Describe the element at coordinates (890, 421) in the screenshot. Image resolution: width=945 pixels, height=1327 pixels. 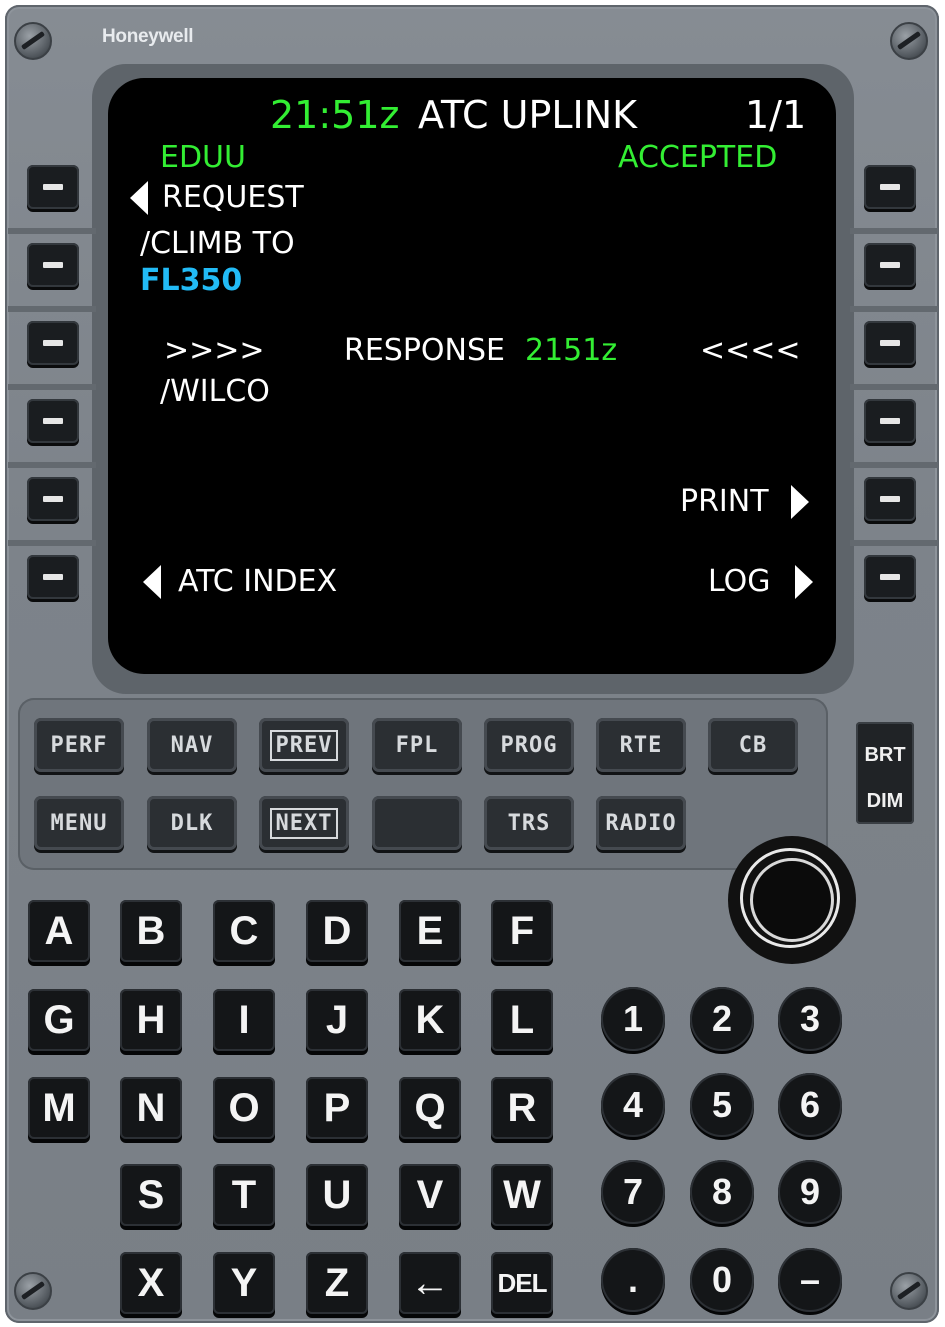
I see `line-select-key-r4` at that location.